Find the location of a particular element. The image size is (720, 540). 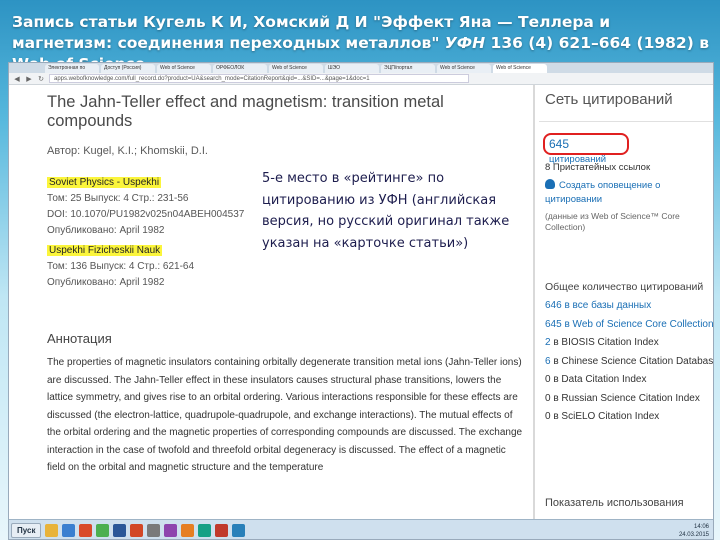

citation-db-row: 0 в Data Citation Index is located at coordinates (596, 379).